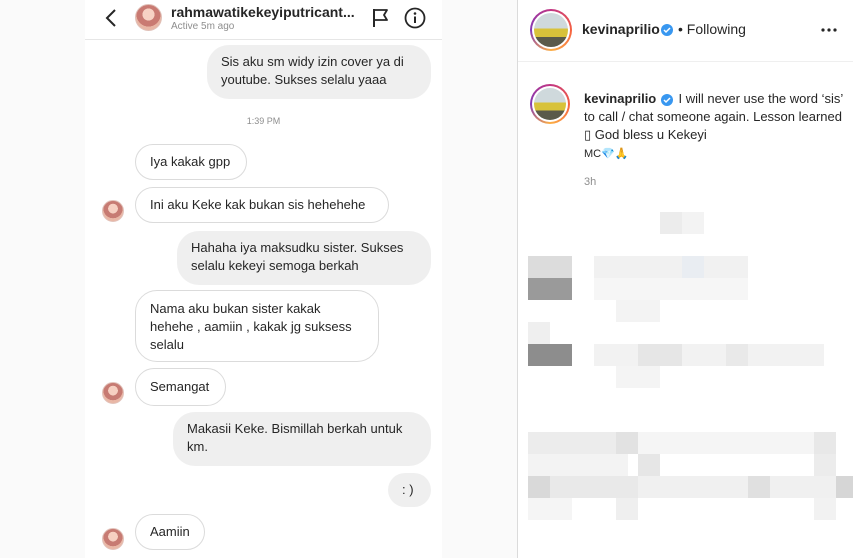 The image size is (853, 558). I want to click on message-line: Hahaha iya maksudku sister. Sukses, so click(297, 247).